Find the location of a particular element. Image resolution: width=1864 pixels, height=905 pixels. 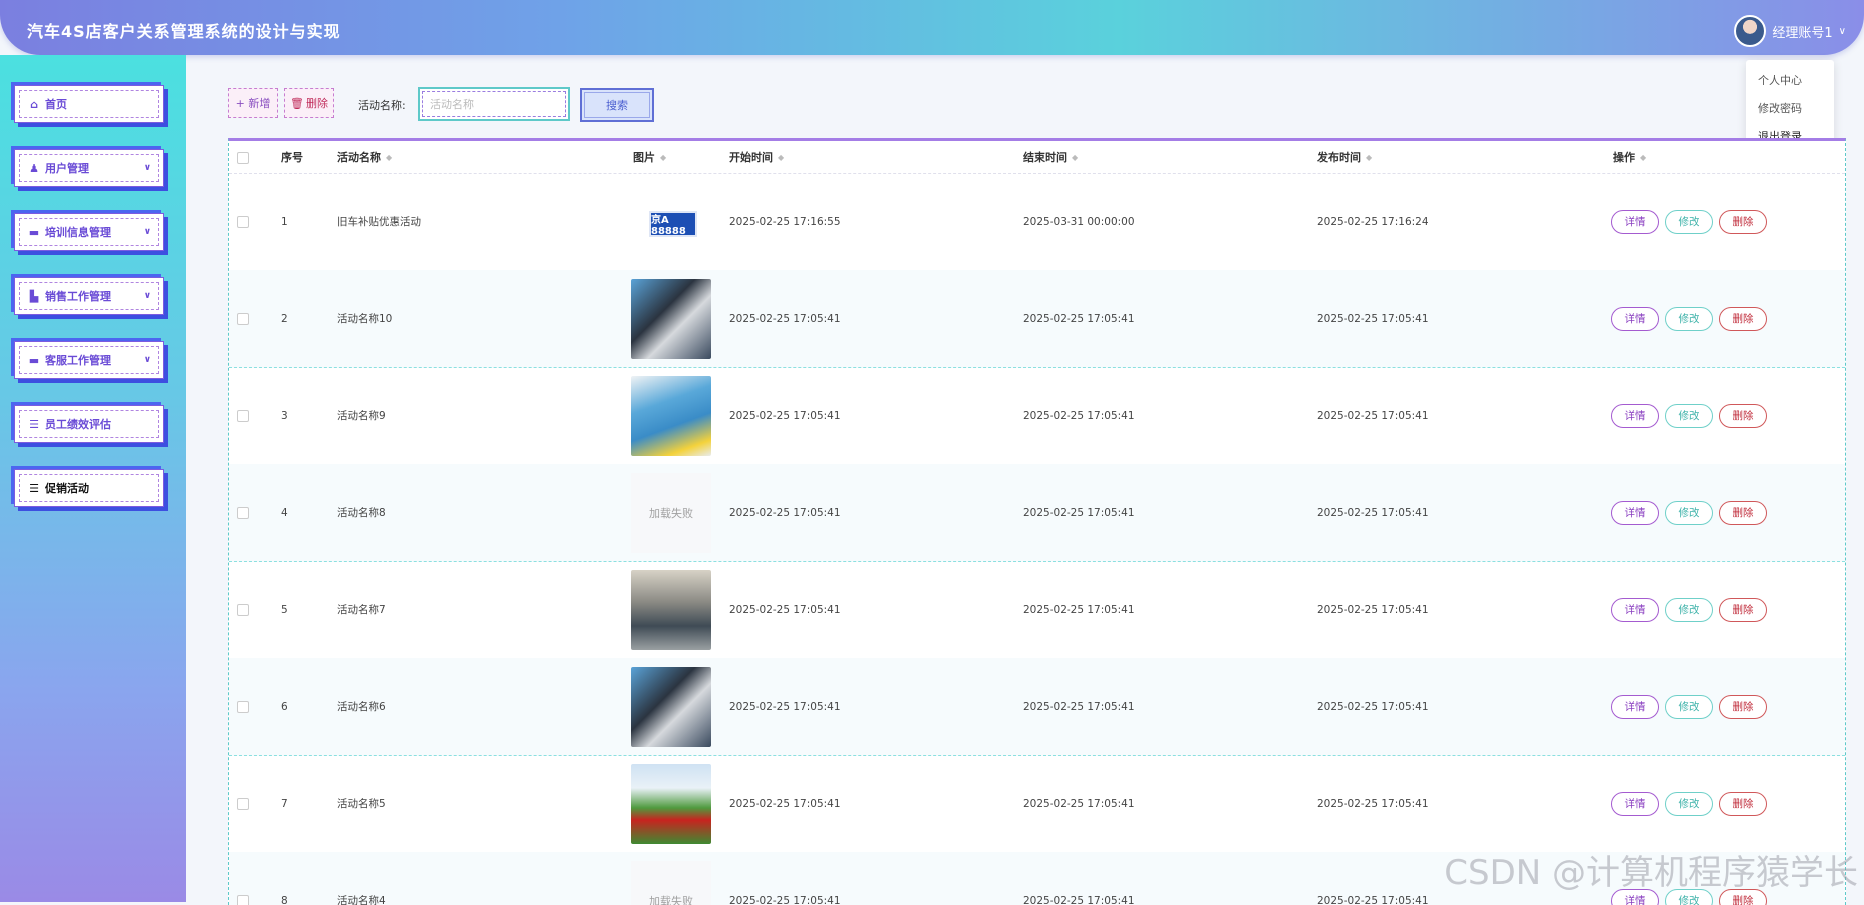

sidebar-item-label: 客服工作管理 is located at coordinates (78, 360).